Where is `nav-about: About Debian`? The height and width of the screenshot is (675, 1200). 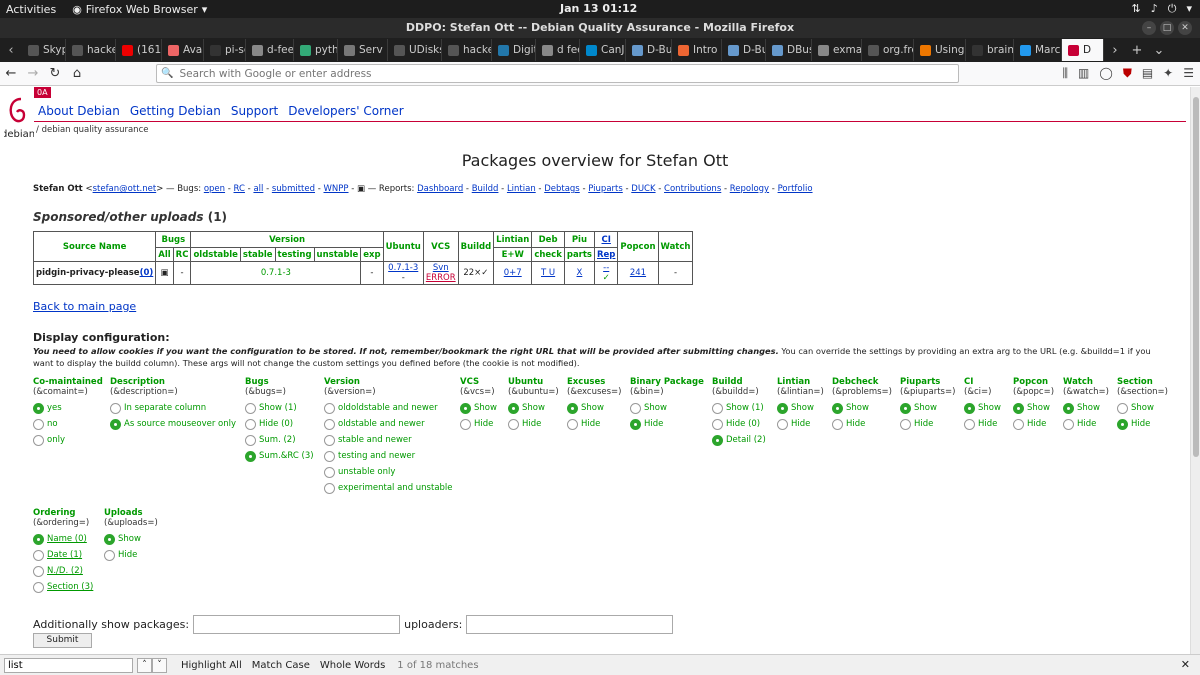 nav-about: About Debian is located at coordinates (79, 111).